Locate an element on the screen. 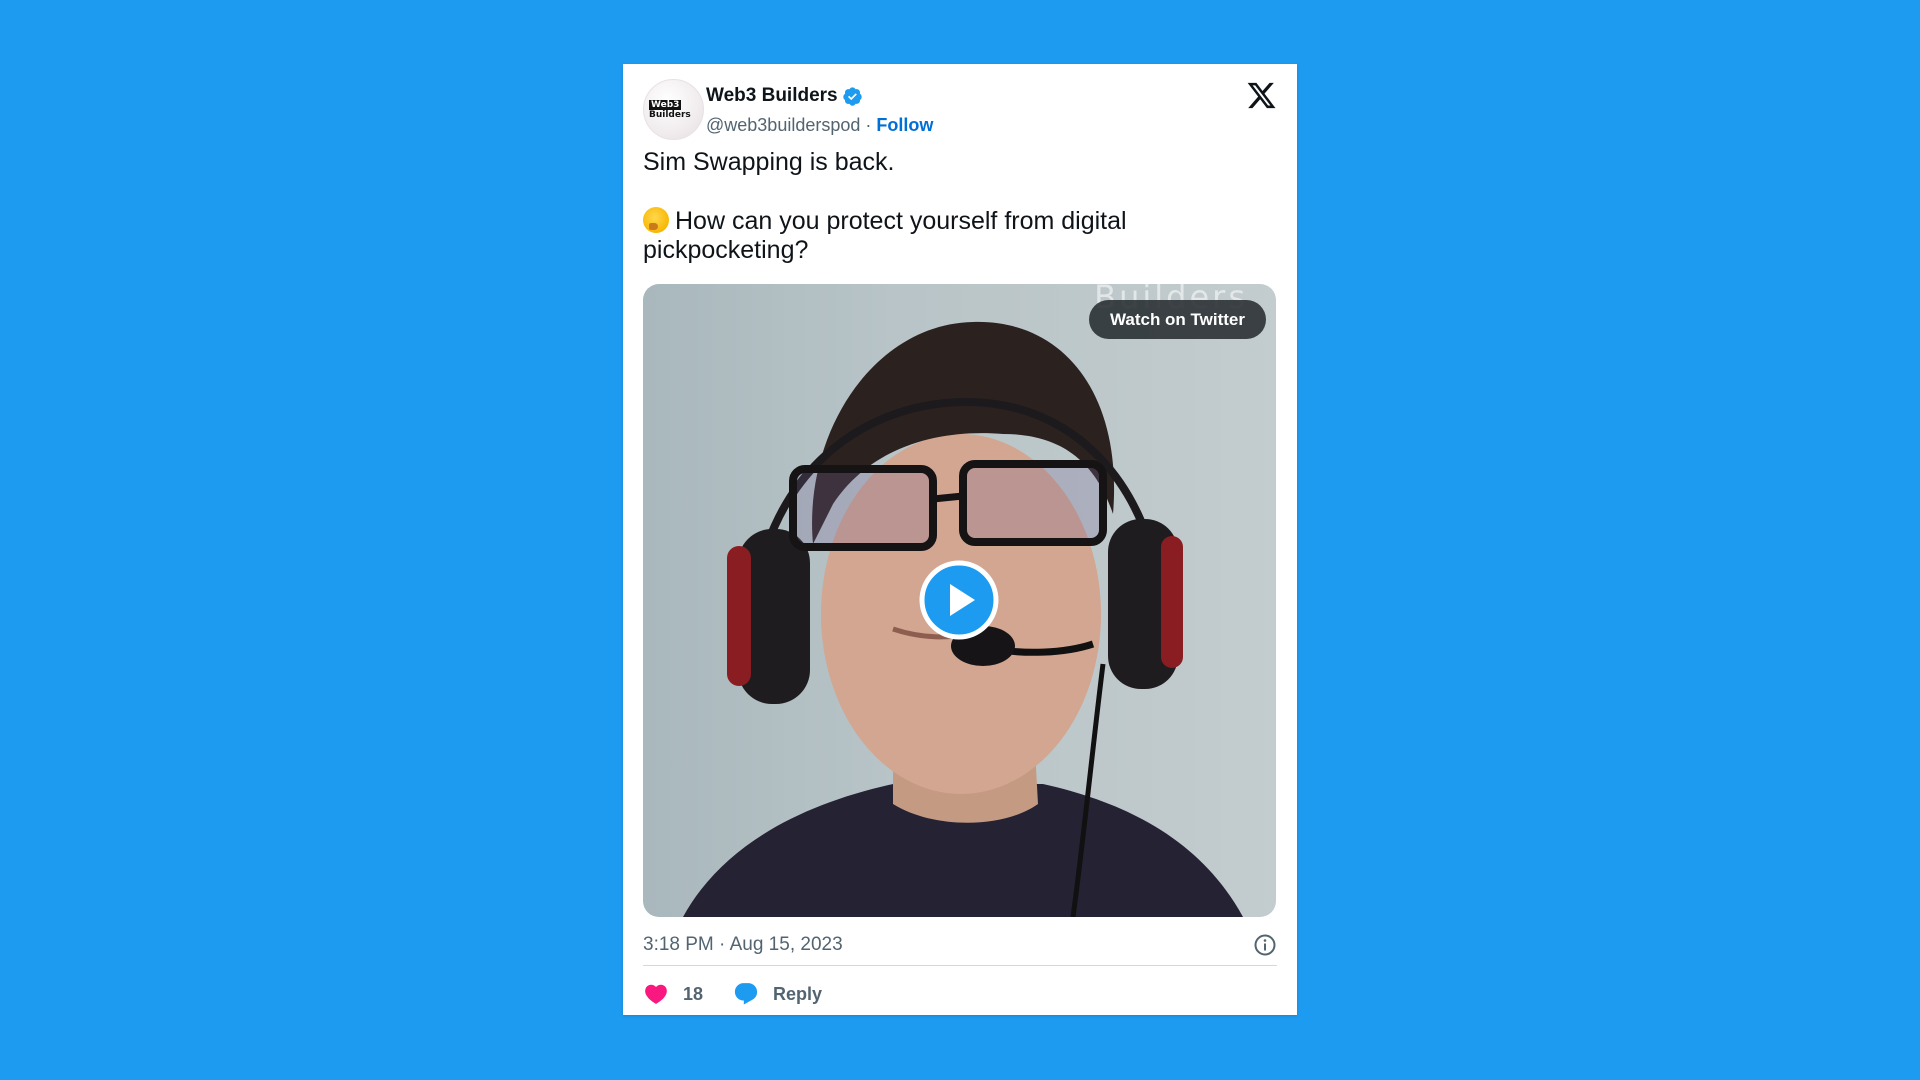  verified-badge-icon is located at coordinates (852, 96).